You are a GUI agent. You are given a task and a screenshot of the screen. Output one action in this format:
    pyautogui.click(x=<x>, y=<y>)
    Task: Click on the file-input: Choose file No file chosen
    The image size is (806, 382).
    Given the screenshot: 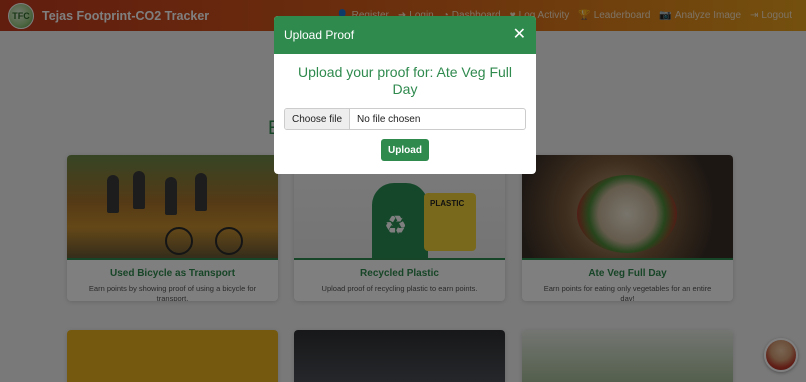 What is the action you would take?
    pyautogui.click(x=405, y=119)
    